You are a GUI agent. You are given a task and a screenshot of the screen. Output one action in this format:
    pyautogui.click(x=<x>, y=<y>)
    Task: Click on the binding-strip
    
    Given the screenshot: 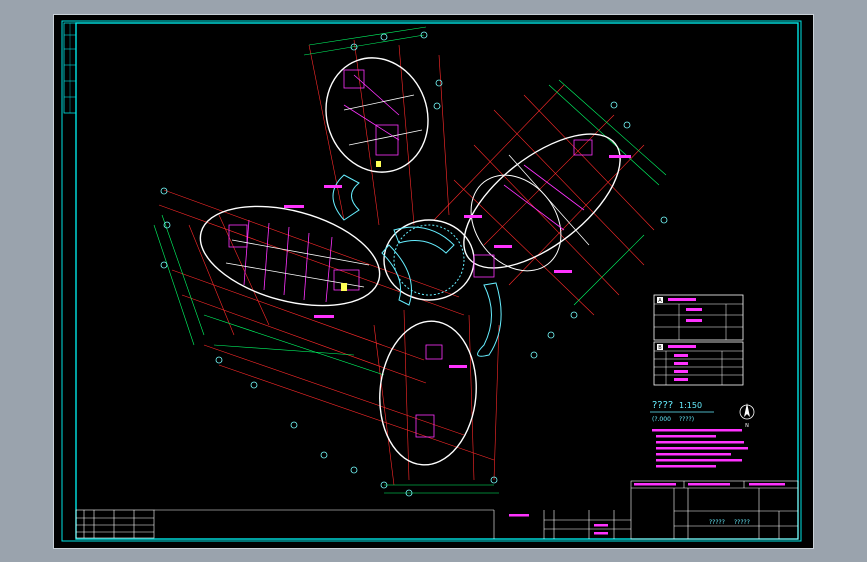 What is the action you would take?
    pyautogui.click(x=70, y=68)
    